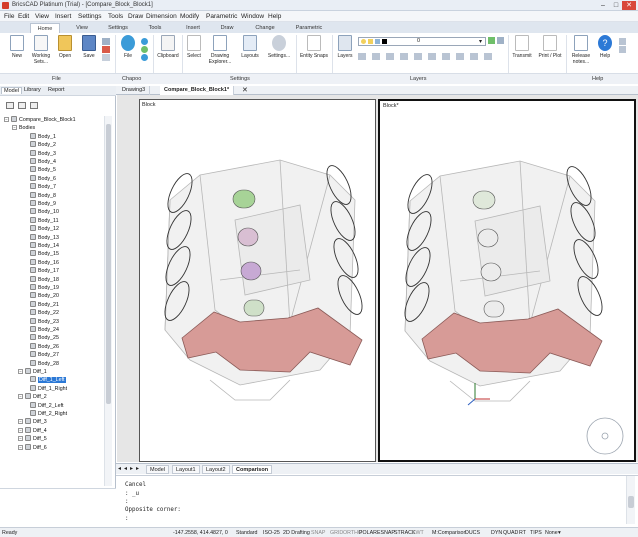  I want to click on tree-diff-group: − Diff_3, so click(32, 422).